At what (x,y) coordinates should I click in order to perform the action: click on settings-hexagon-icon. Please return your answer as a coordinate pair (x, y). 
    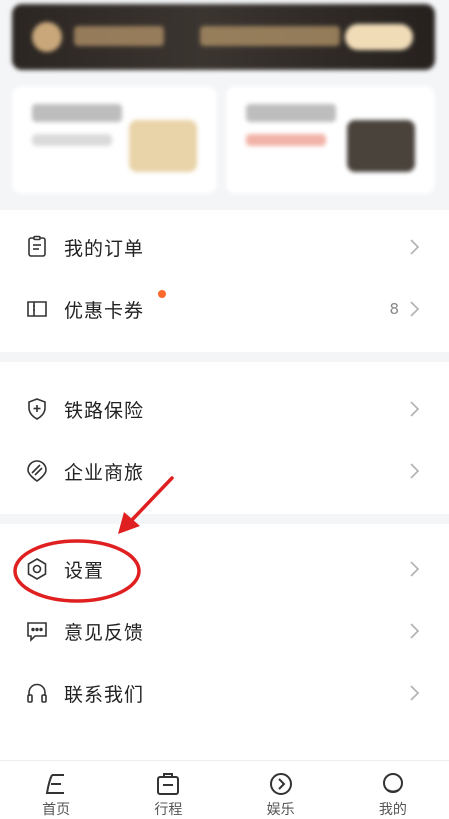
    Looking at the image, I should click on (37, 569).